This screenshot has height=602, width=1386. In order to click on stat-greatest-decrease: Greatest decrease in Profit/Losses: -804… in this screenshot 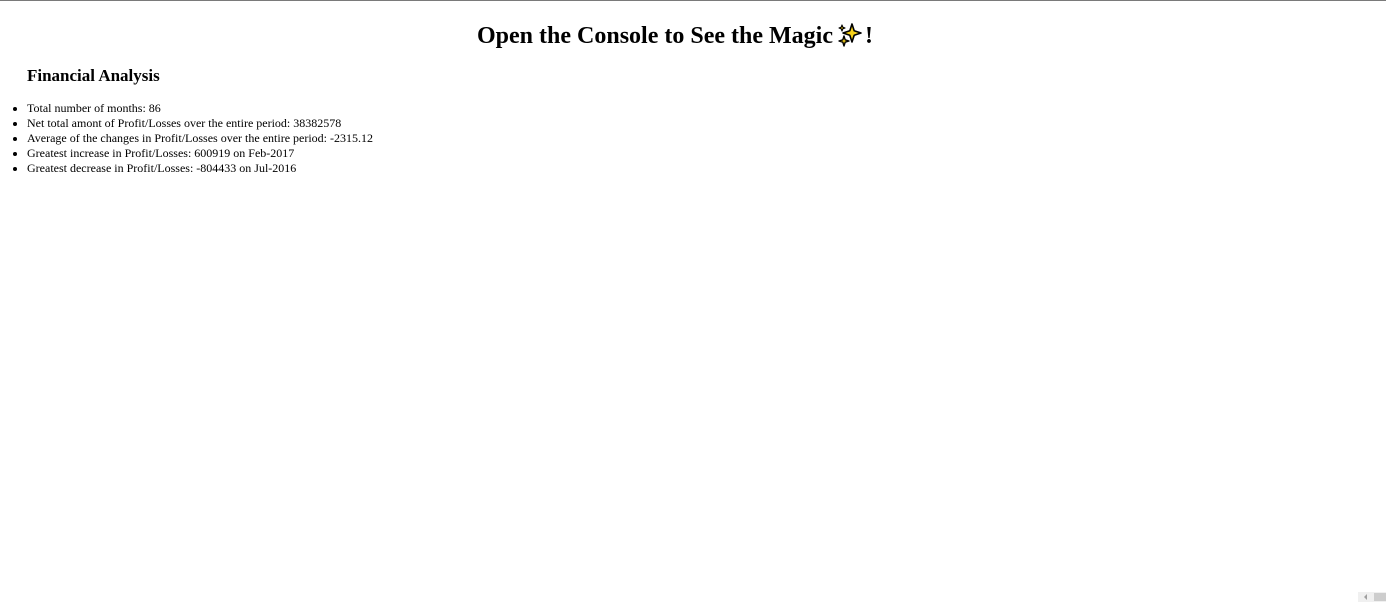, I will do `click(200, 168)`.